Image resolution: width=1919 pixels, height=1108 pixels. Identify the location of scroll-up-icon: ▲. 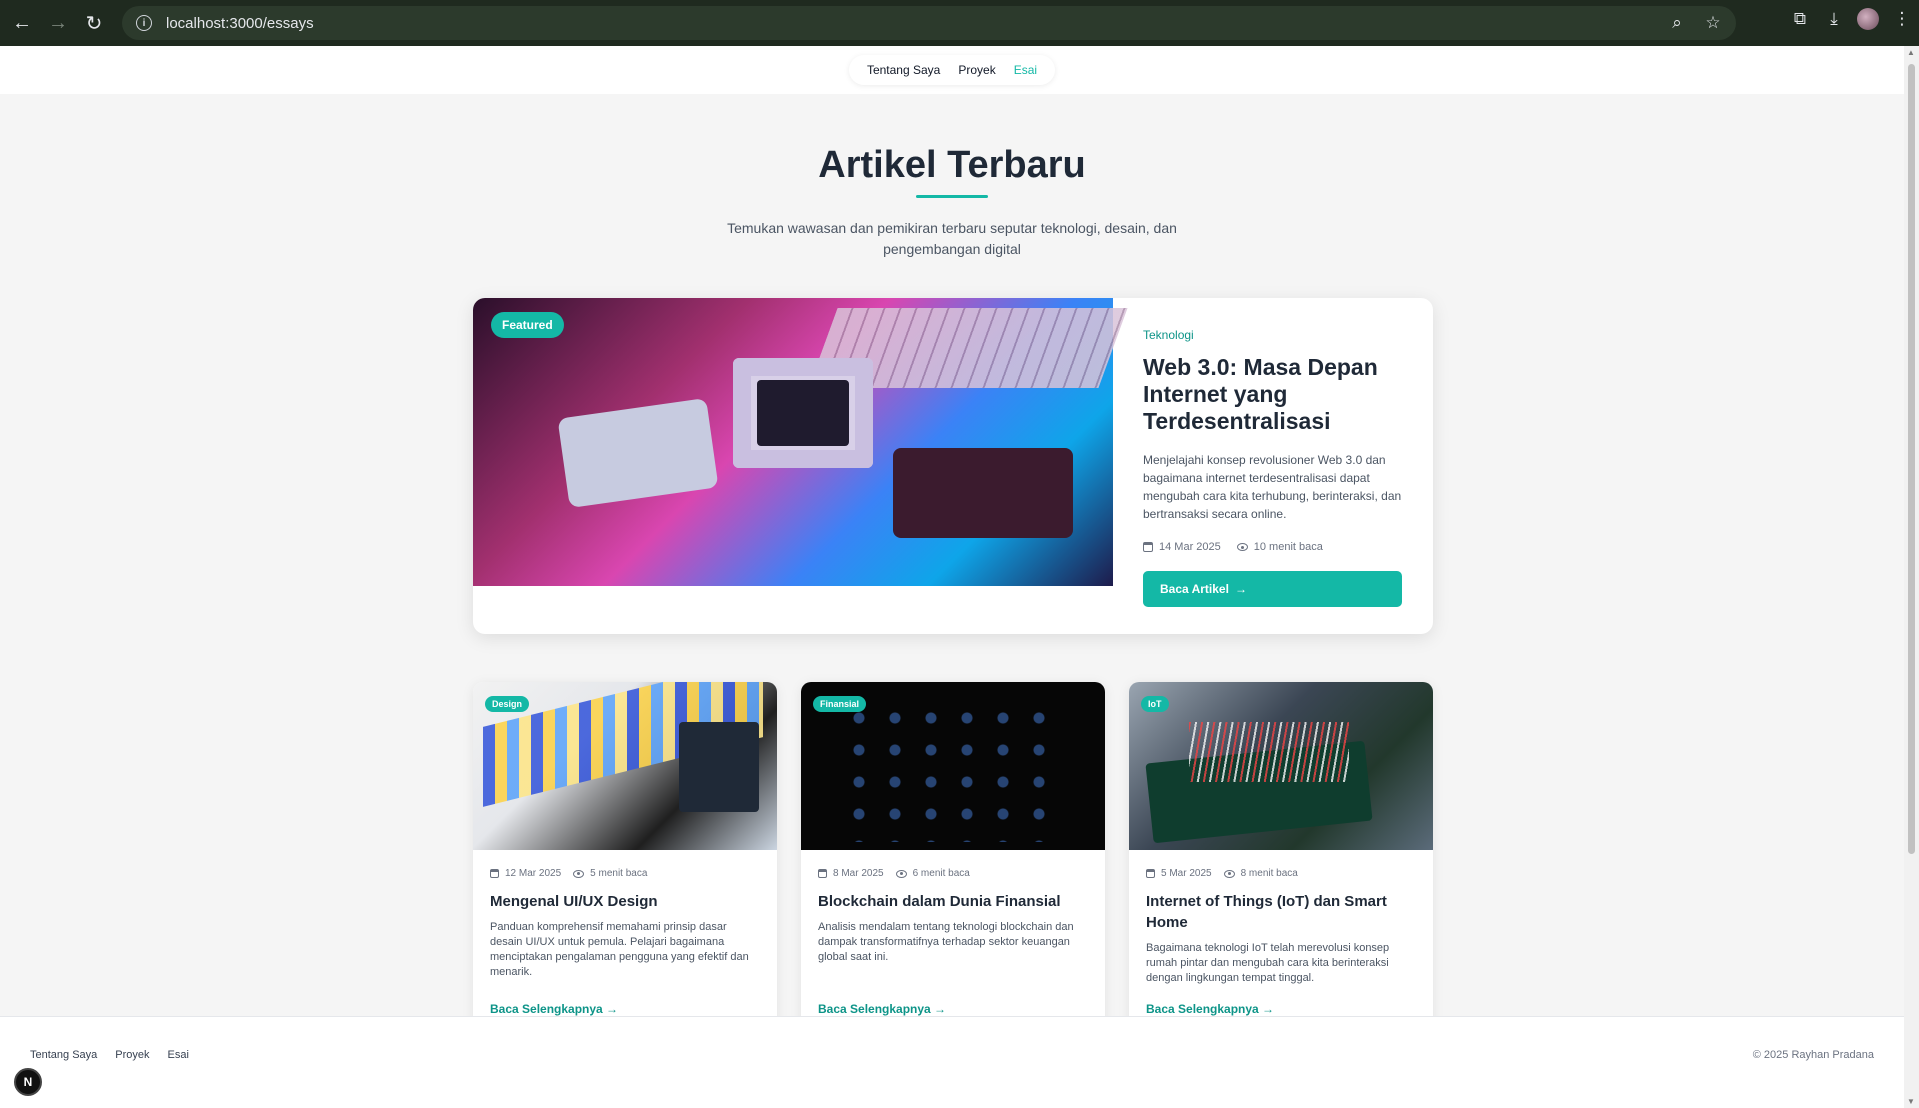
(1911, 52).